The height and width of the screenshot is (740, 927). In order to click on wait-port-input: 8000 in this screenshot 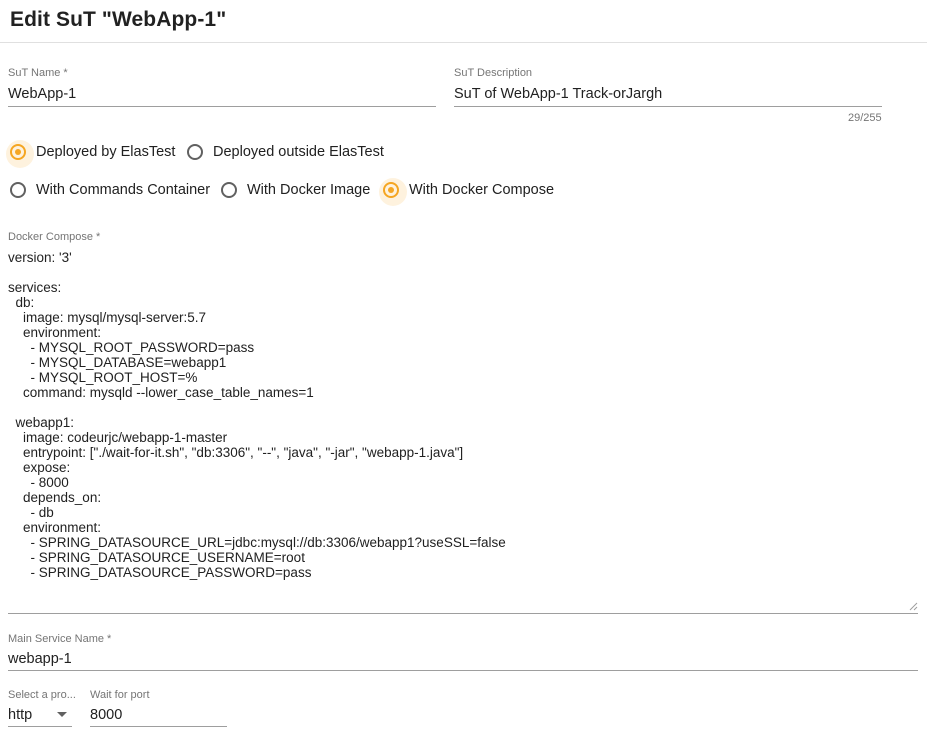, I will do `click(106, 715)`.